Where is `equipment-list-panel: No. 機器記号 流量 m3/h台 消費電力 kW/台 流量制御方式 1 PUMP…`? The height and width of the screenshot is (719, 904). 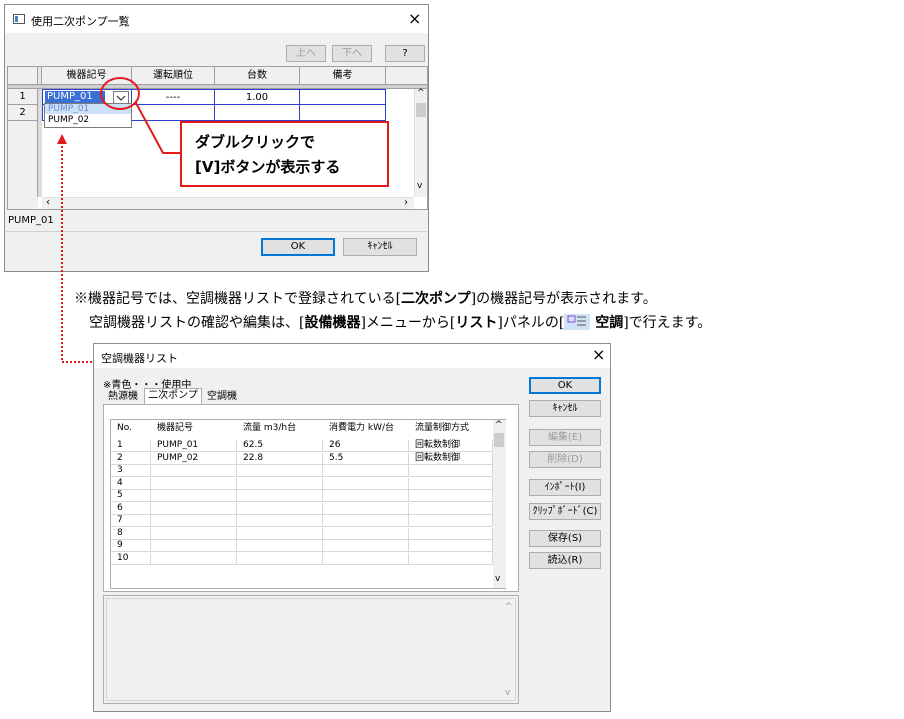 equipment-list-panel: No. 機器記号 流量 m3/h台 消費電力 kW/台 流量制御方式 1 PUMP… is located at coordinates (311, 498).